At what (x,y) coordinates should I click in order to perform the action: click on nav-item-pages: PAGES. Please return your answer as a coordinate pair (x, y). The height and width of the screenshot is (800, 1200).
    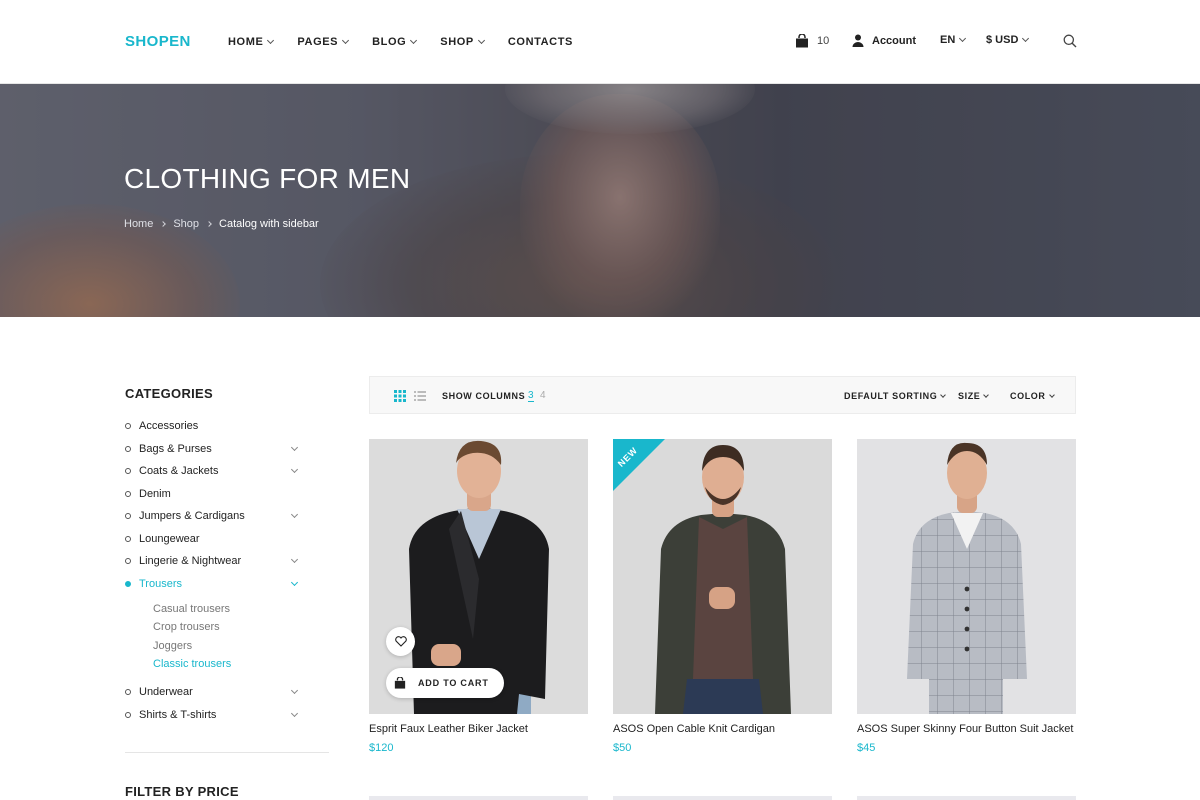
    Looking at the image, I should click on (323, 42).